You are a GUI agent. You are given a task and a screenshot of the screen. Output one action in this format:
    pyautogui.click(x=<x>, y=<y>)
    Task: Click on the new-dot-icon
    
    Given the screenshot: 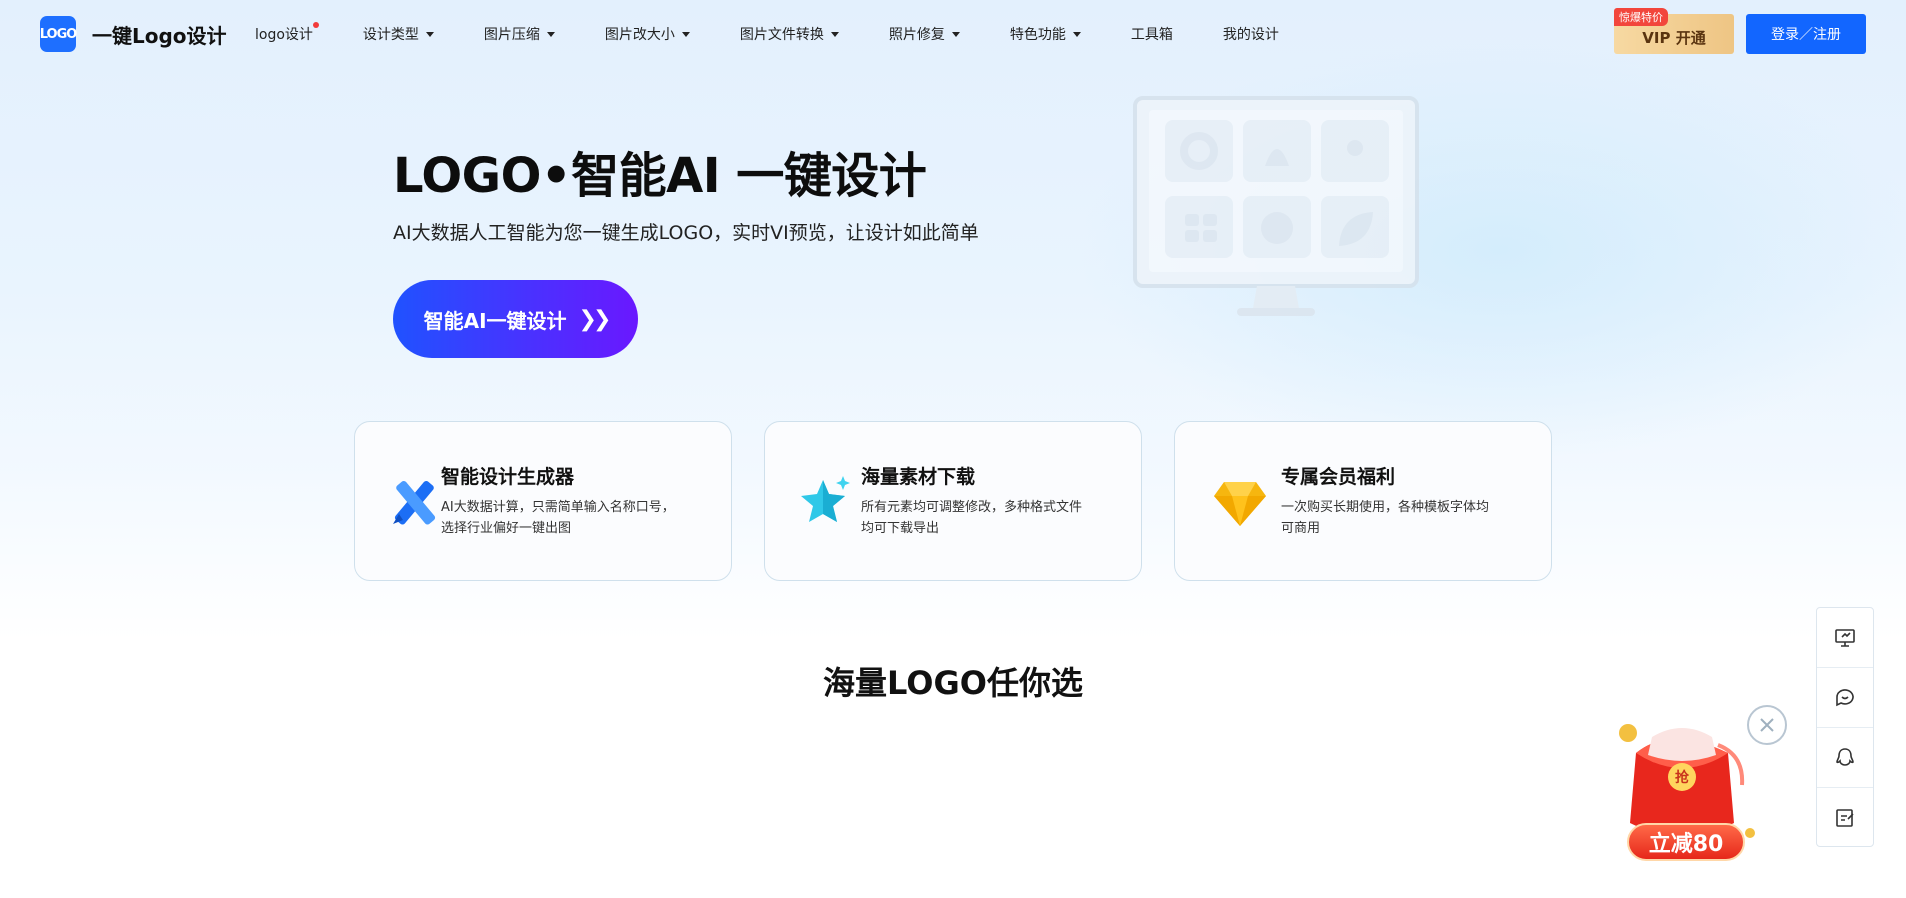 What is the action you would take?
    pyautogui.click(x=315, y=25)
    